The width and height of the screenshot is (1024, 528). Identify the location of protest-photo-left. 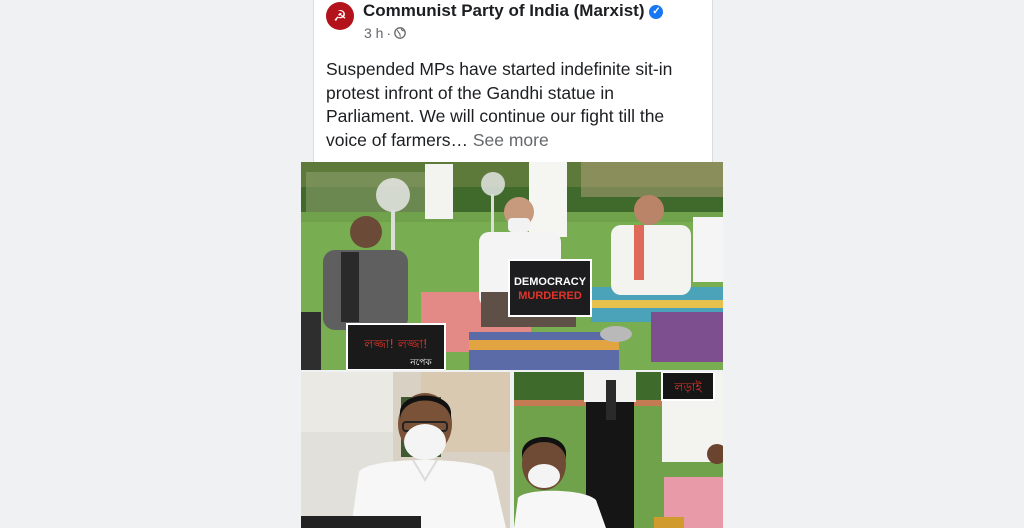
(405, 450).